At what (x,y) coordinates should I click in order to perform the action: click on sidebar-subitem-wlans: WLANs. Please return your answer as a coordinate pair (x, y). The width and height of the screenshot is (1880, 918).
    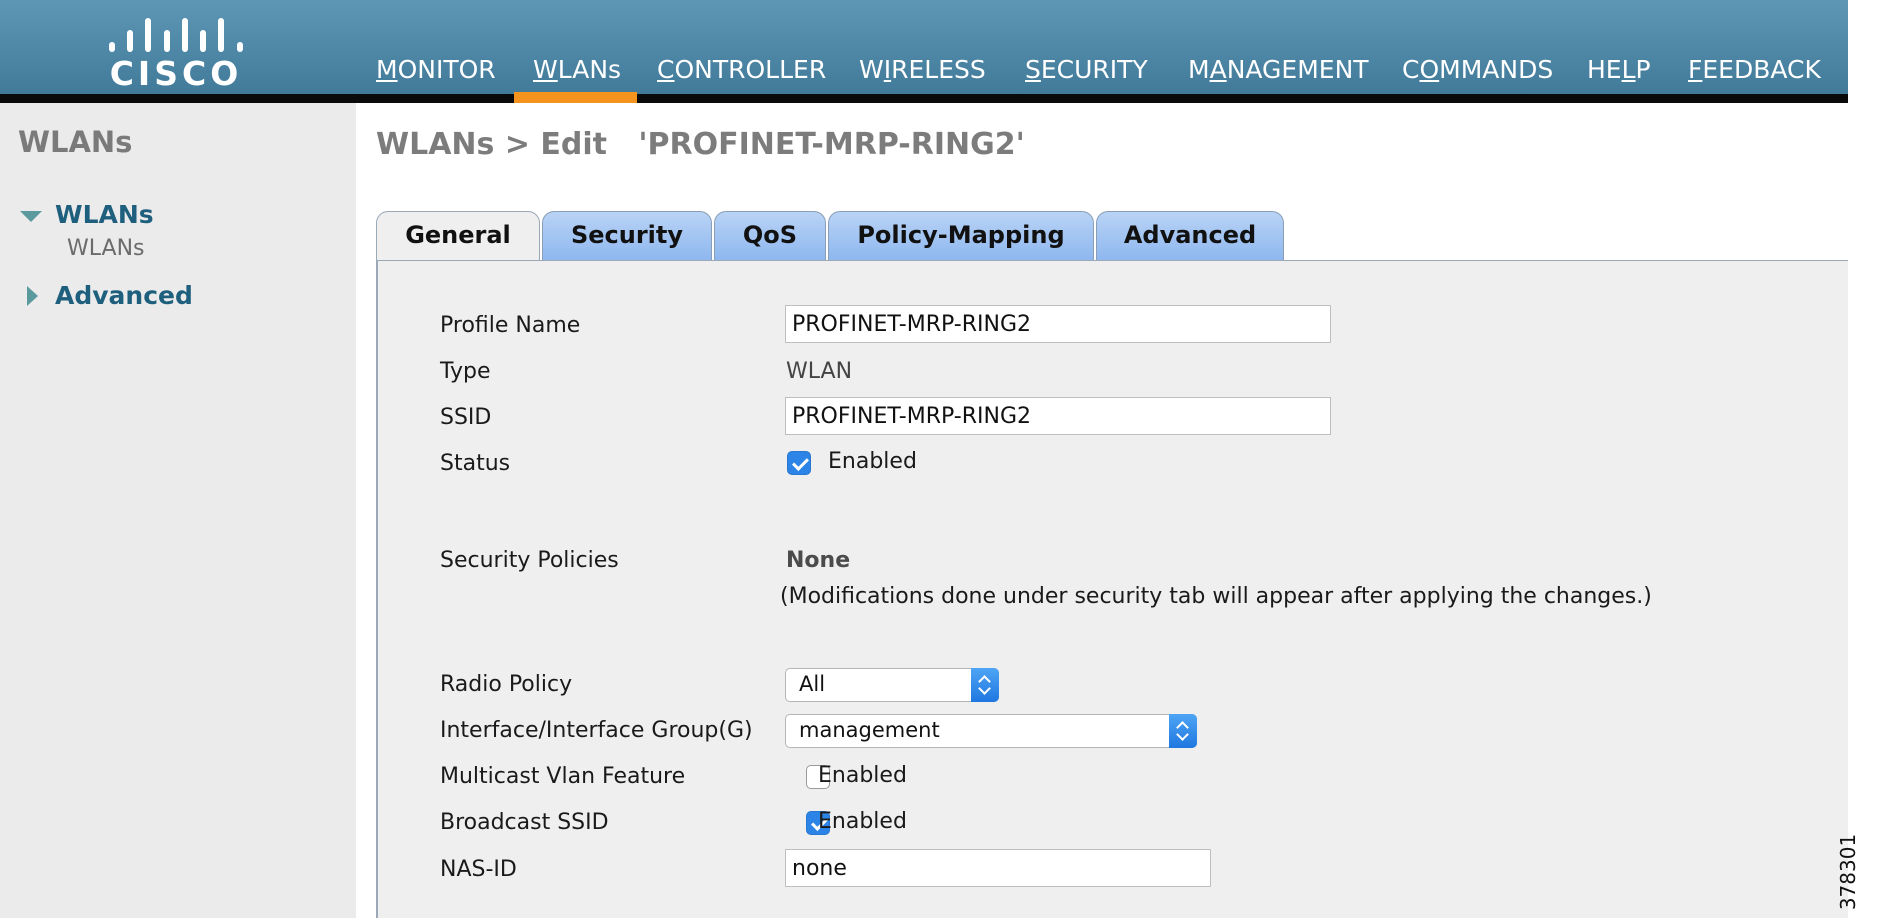
    Looking at the image, I should click on (105, 248).